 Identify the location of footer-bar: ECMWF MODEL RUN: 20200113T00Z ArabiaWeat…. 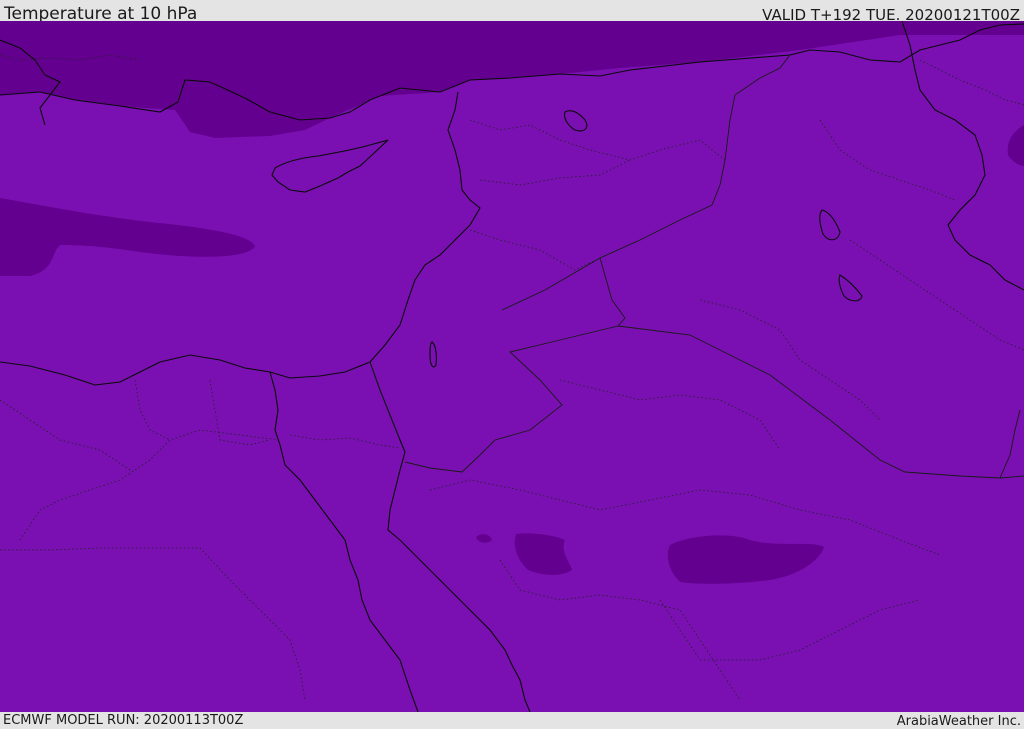
(512, 720).